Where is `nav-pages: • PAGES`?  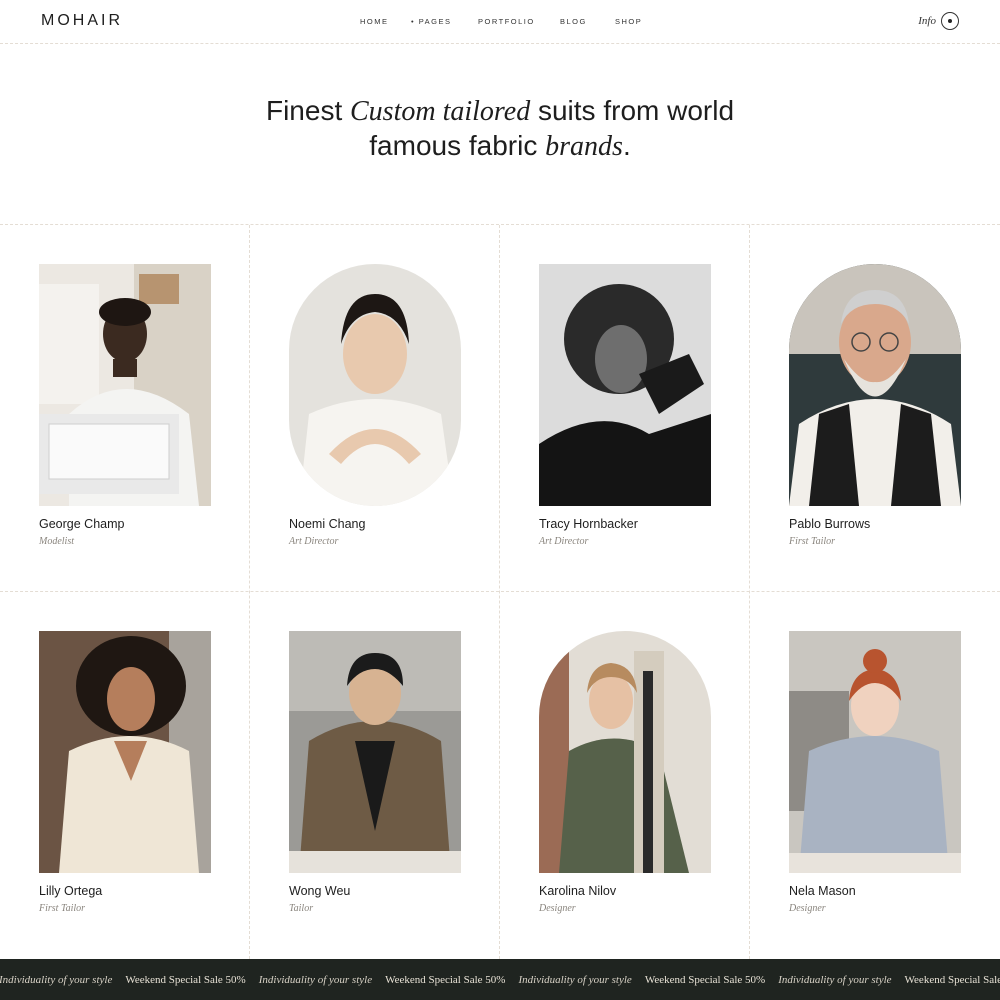
nav-pages: • PAGES is located at coordinates (431, 21).